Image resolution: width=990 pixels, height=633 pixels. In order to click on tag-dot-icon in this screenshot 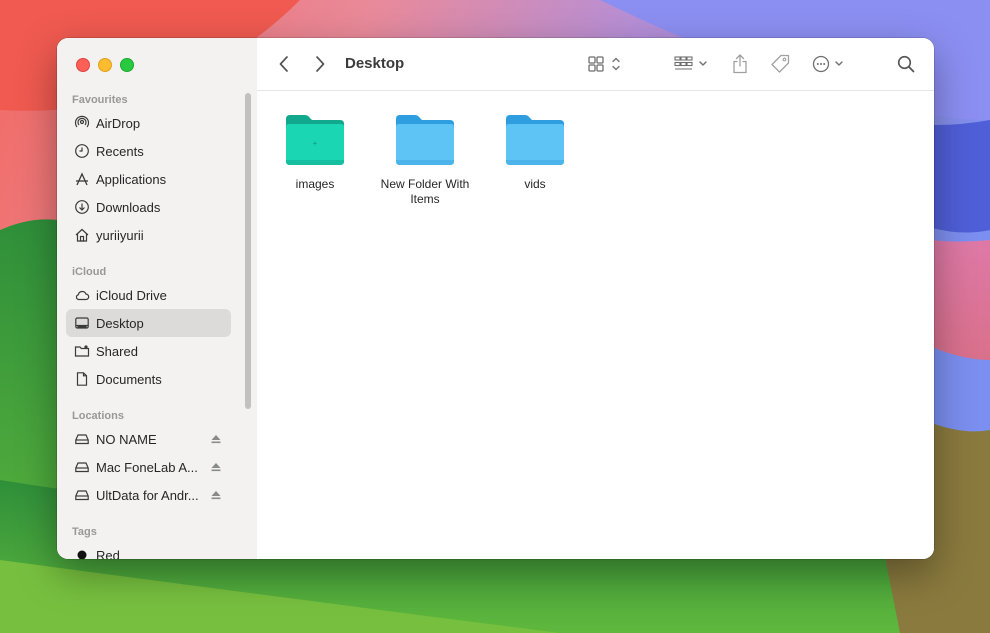, I will do `click(82, 552)`.